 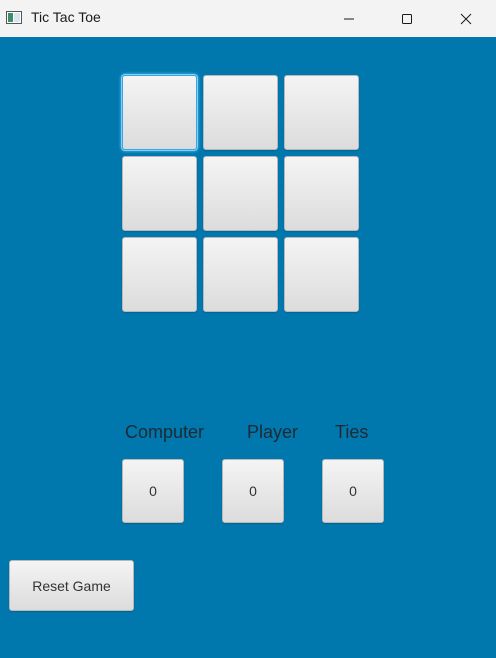 I want to click on ties-score-value: 0, so click(x=353, y=491).